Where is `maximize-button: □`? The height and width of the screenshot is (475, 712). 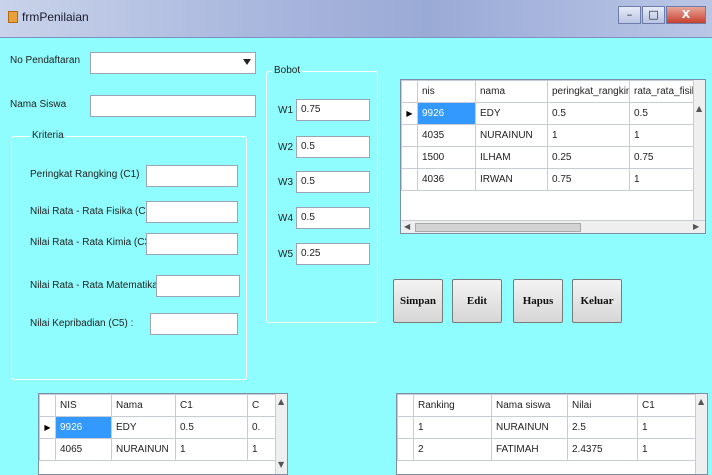
maximize-button: □ is located at coordinates (653, 15).